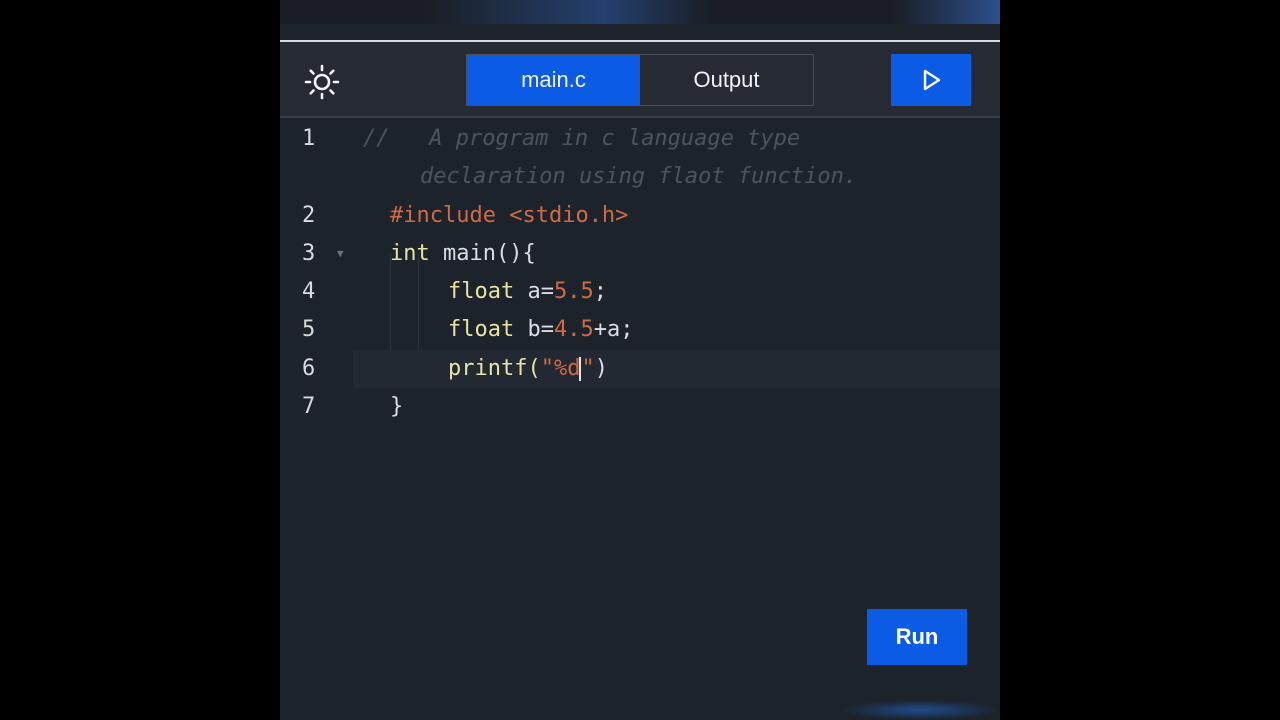 This screenshot has width=1280, height=720. What do you see at coordinates (726, 80) in the screenshot?
I see `tab-output: Output` at bounding box center [726, 80].